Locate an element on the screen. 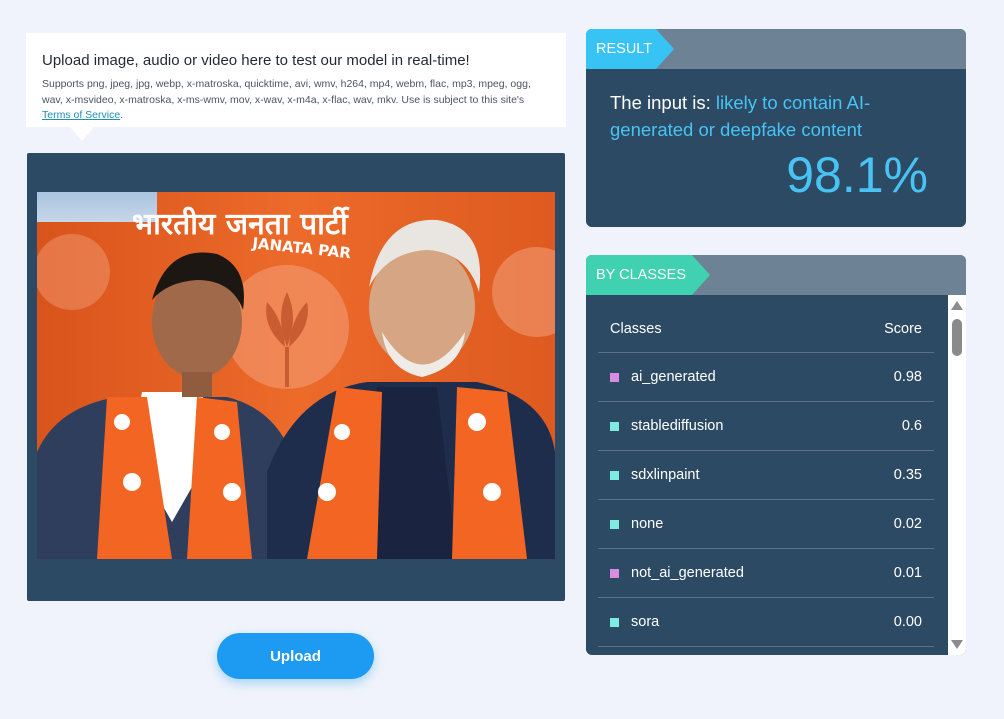 This screenshot has height=719, width=1004. class-name-cell: sora is located at coordinates (634, 622).